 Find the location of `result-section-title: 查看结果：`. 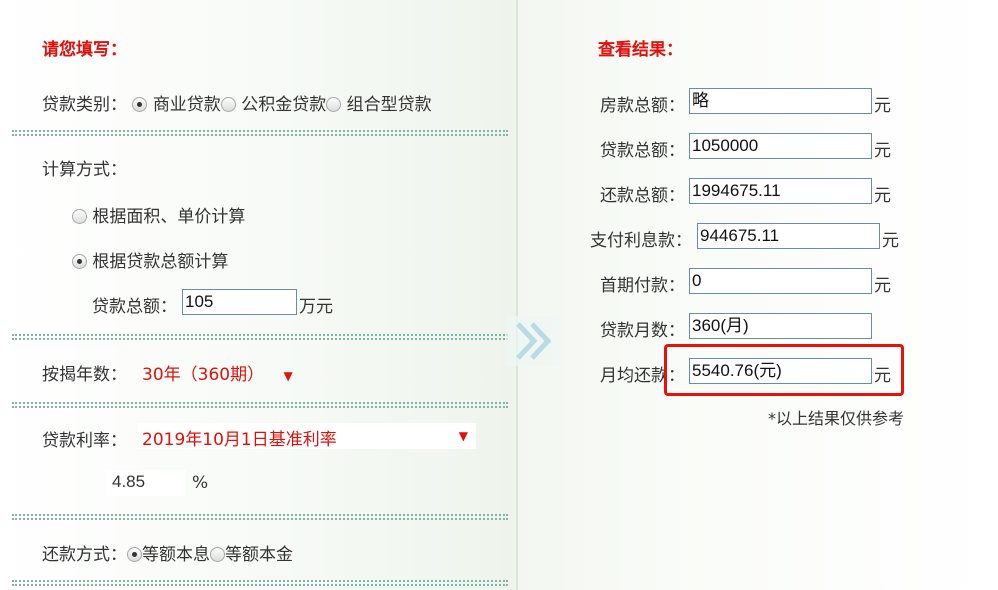

result-section-title: 查看结果： is located at coordinates (640, 50).